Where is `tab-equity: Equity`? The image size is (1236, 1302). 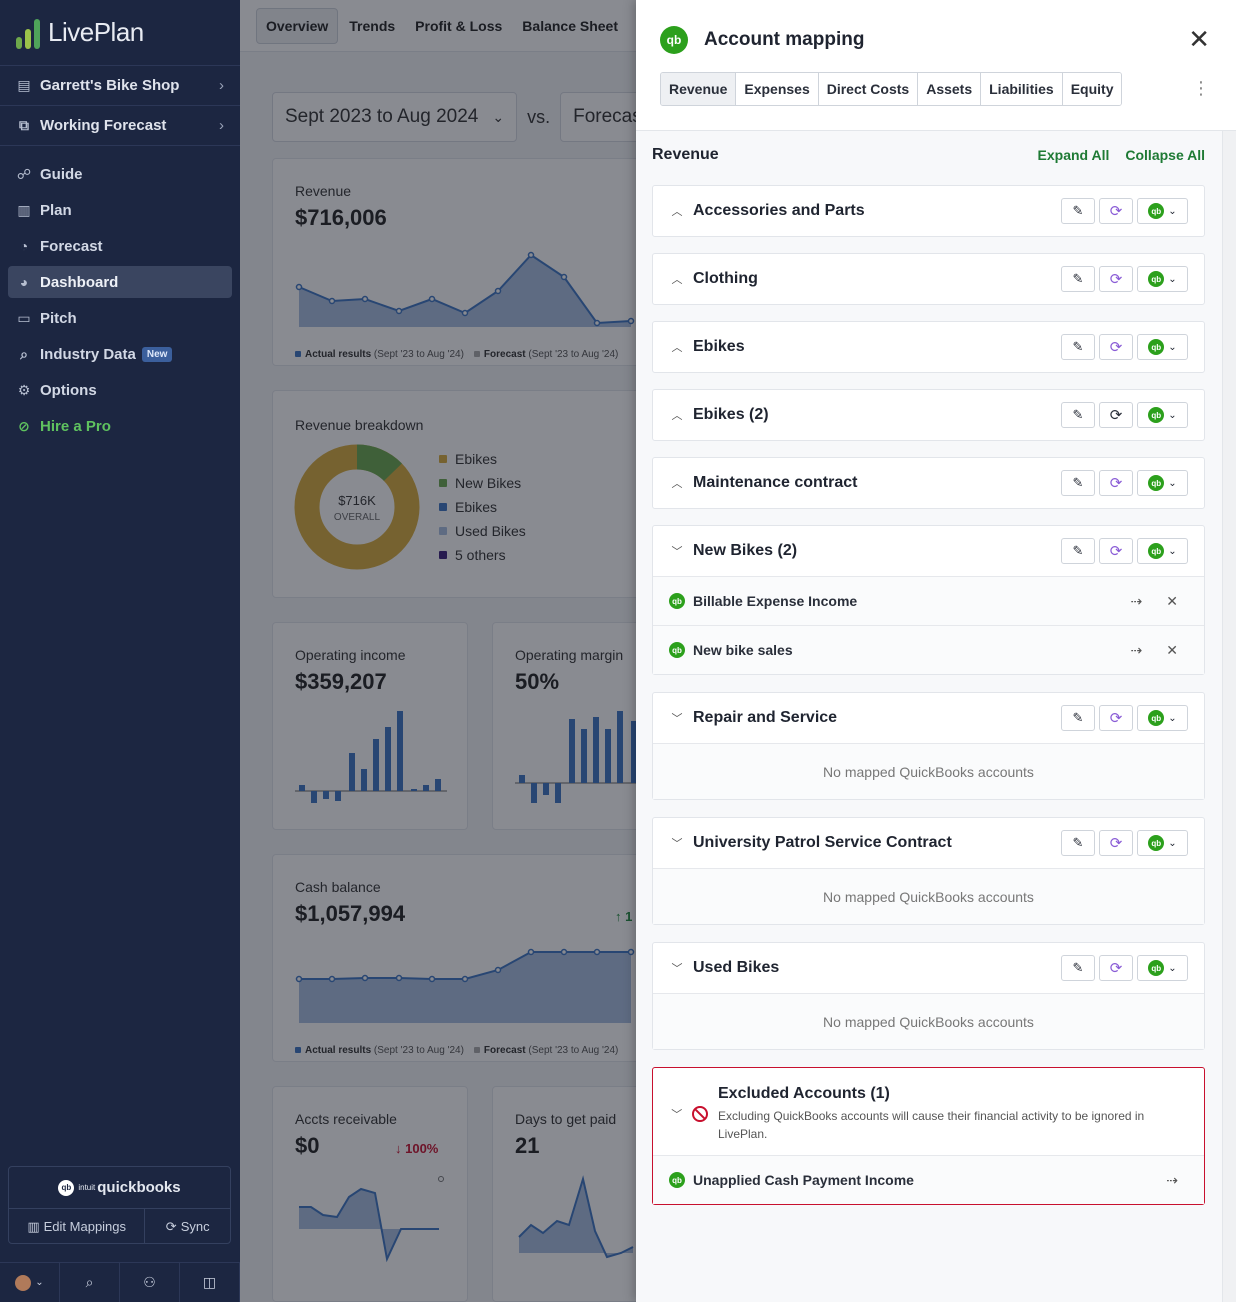 tab-equity: Equity is located at coordinates (1091, 89).